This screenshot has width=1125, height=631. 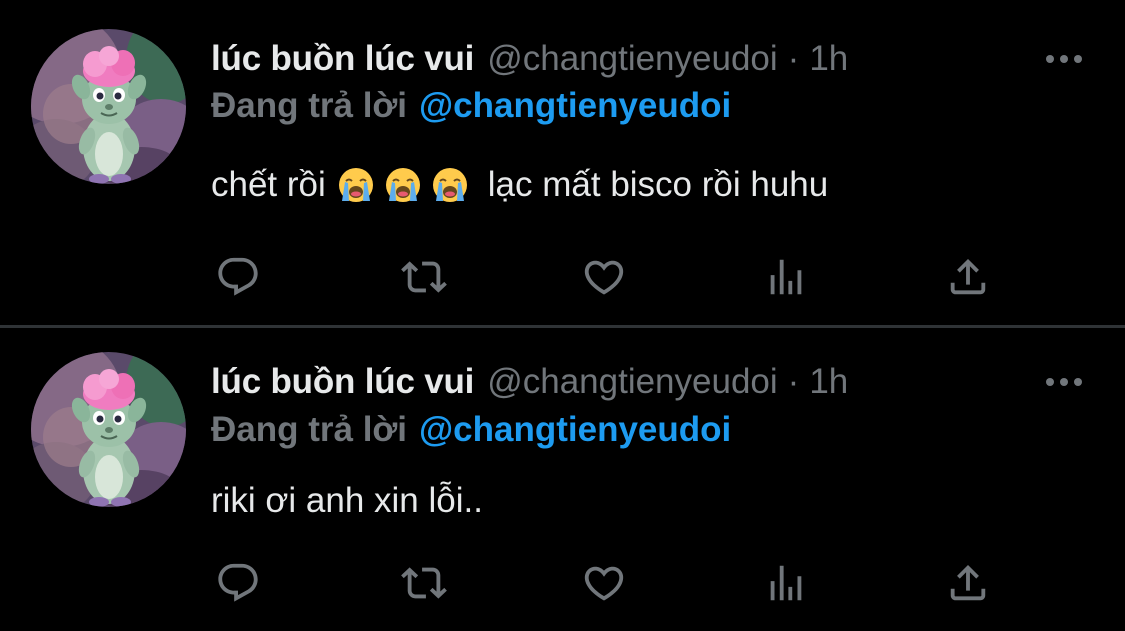 What do you see at coordinates (268, 184) in the screenshot?
I see `tweet-text-part: chết rồi` at bounding box center [268, 184].